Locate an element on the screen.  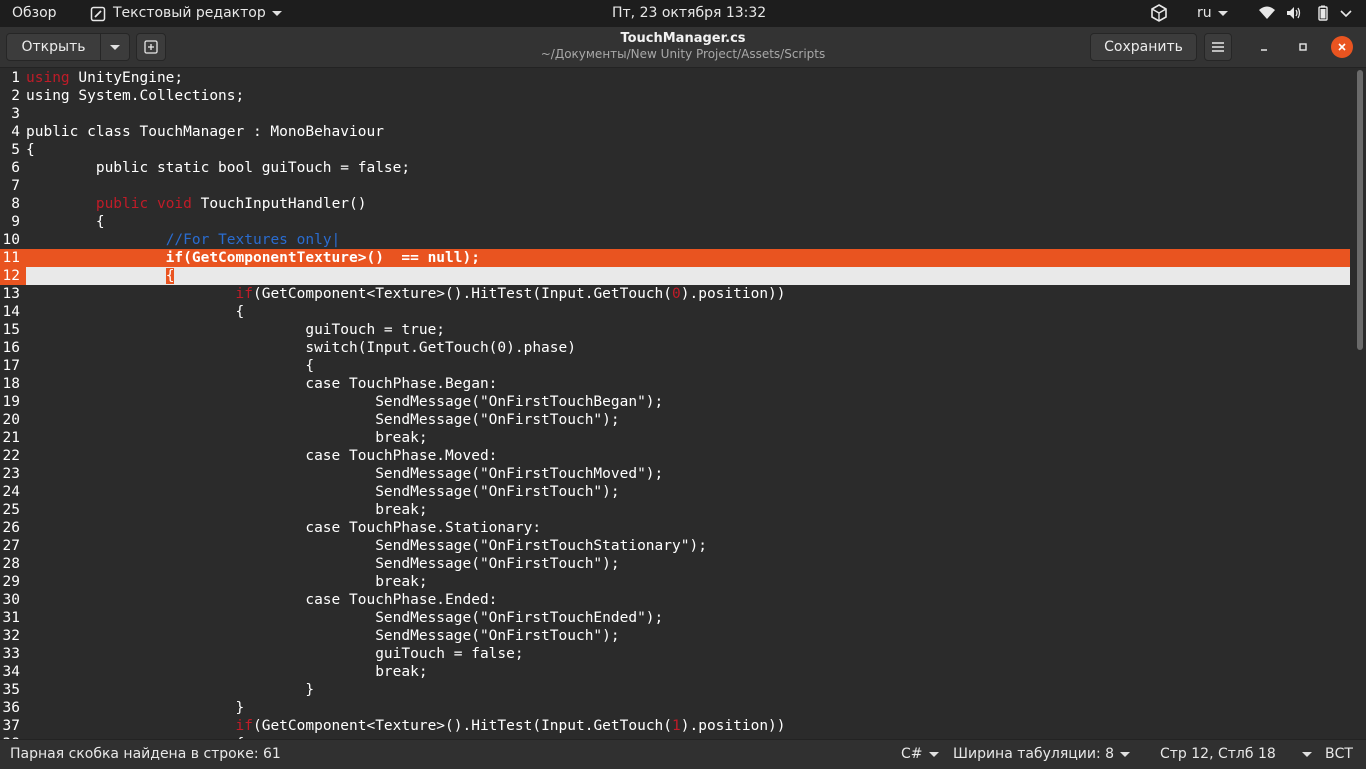
code-line: 26 case TouchPhase.Stationary: is located at coordinates (675, 528).